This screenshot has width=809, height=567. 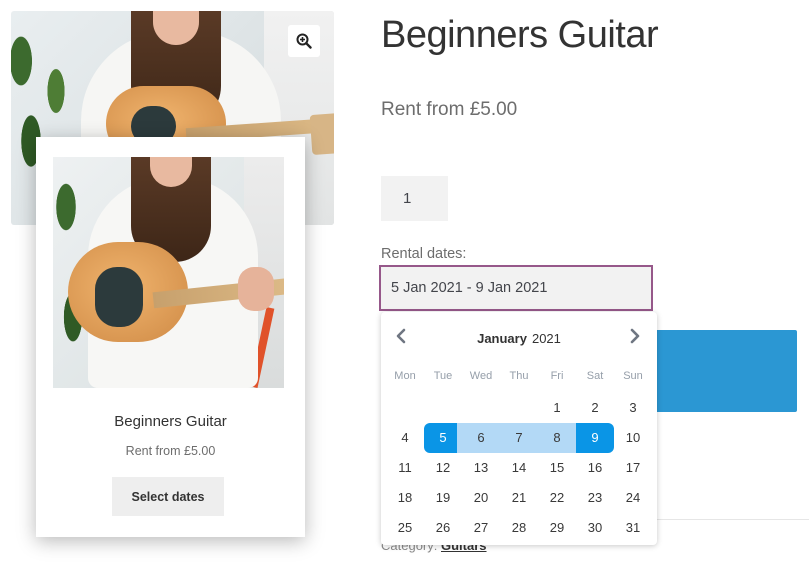 I want to click on calendar-day: 23, so click(x=595, y=498).